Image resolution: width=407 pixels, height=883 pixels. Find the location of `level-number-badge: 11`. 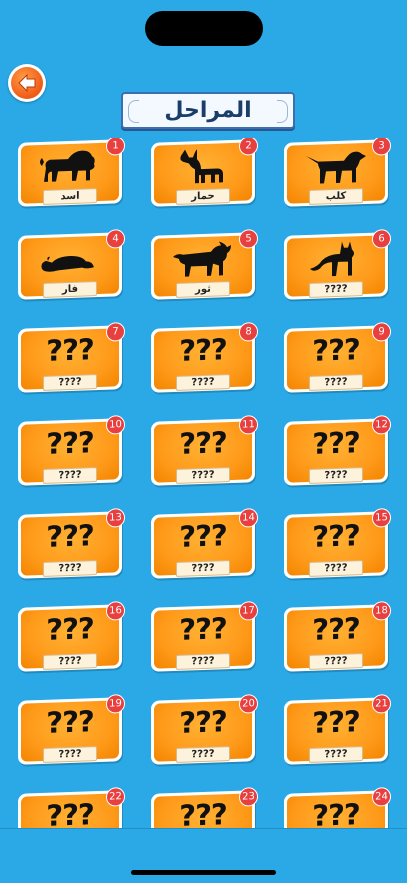

level-number-badge: 11 is located at coordinates (248, 425).